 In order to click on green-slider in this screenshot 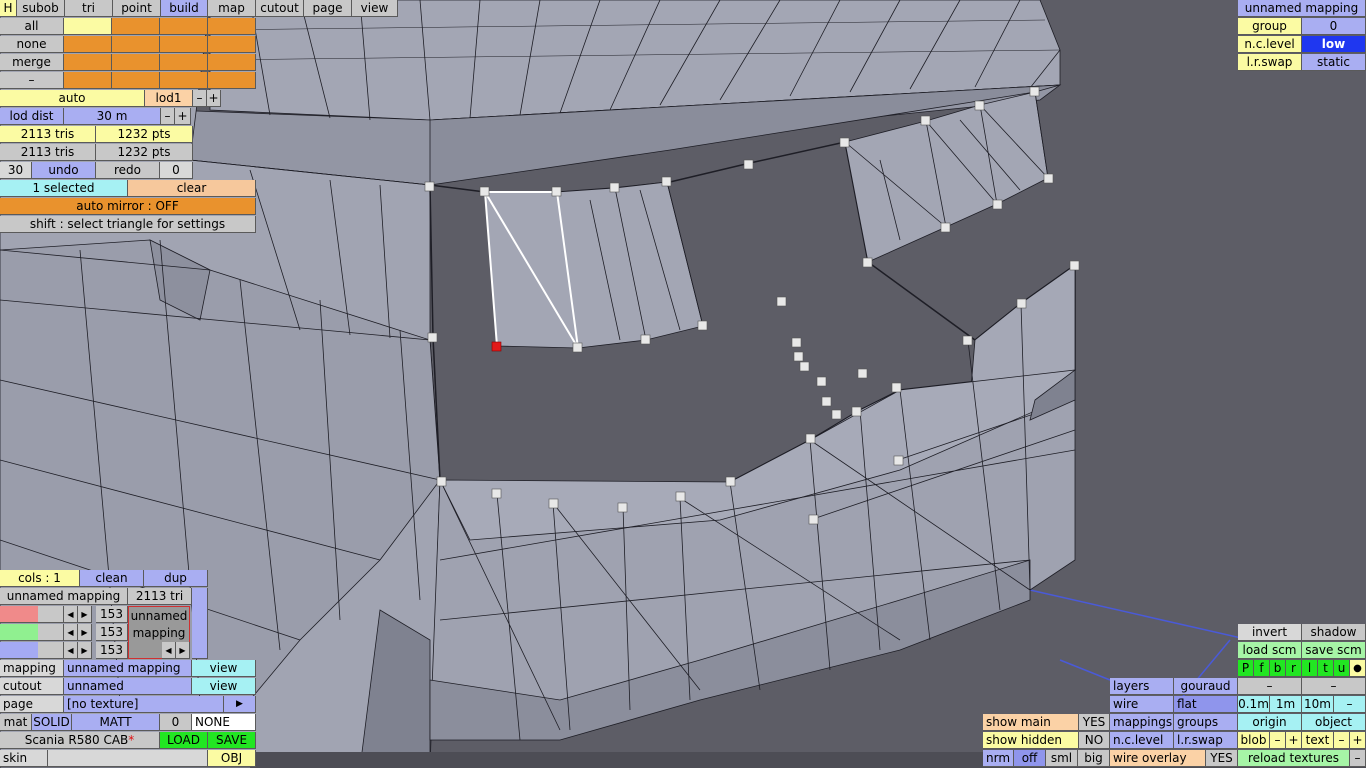, I will do `click(32, 632)`.